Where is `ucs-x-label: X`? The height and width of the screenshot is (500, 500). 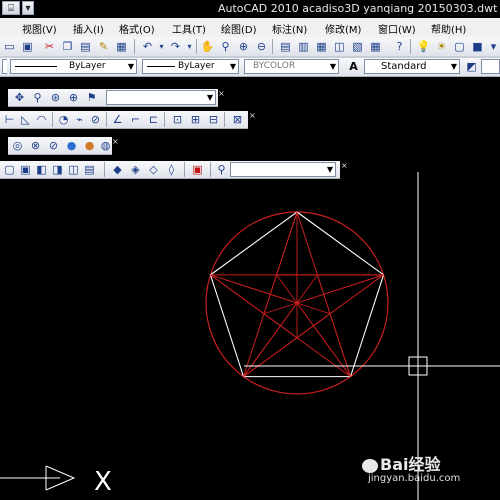
ucs-x-label: X is located at coordinates (103, 482).